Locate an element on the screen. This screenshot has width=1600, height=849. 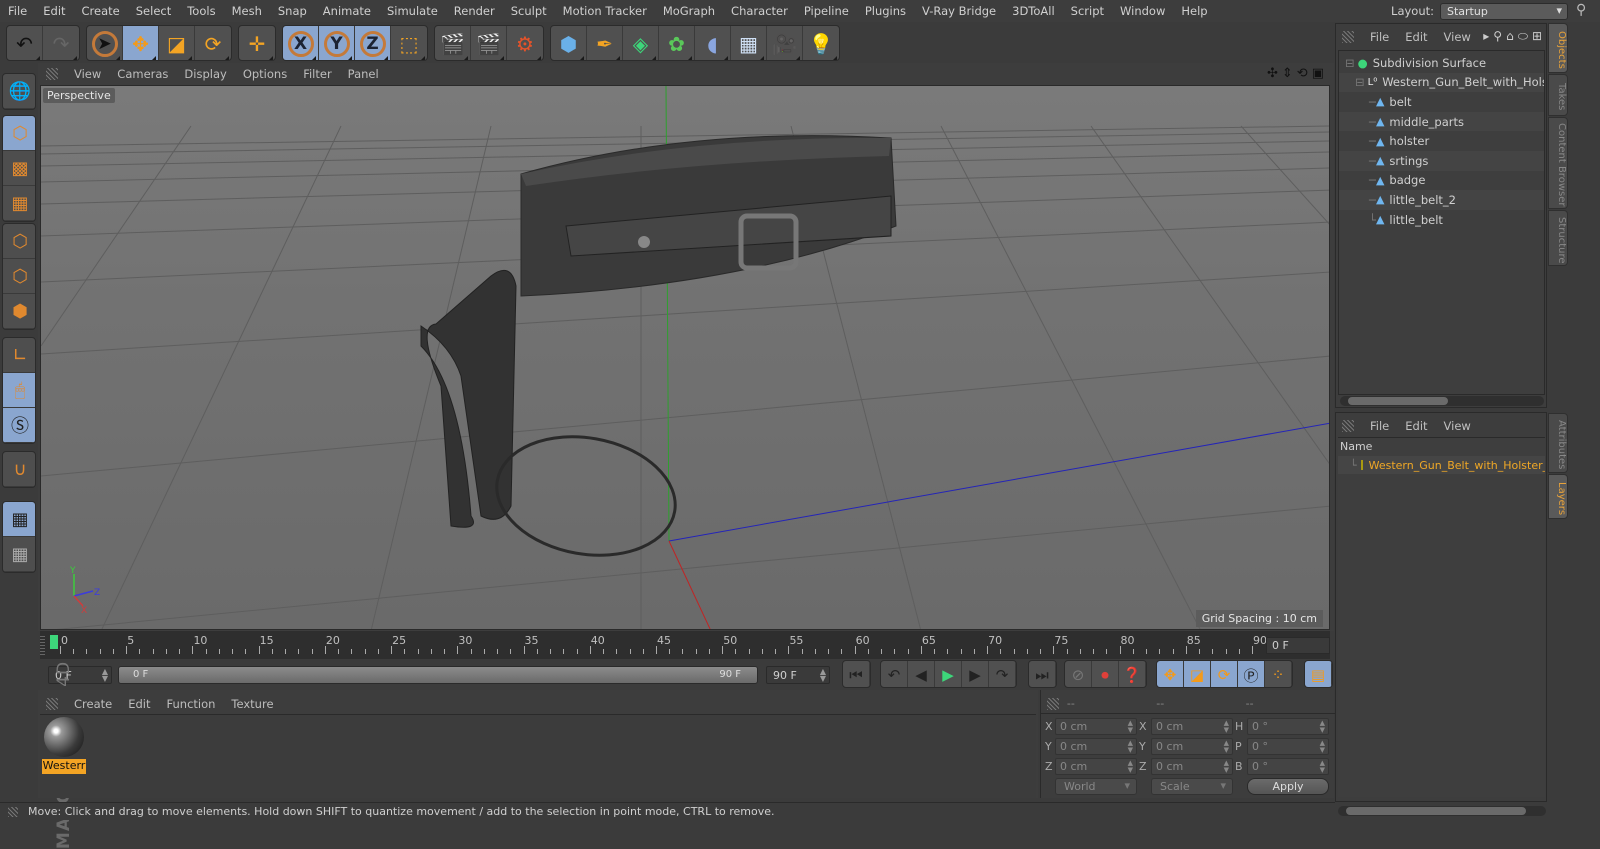
key-rotation-button: ⟳ is located at coordinates (1224, 674).